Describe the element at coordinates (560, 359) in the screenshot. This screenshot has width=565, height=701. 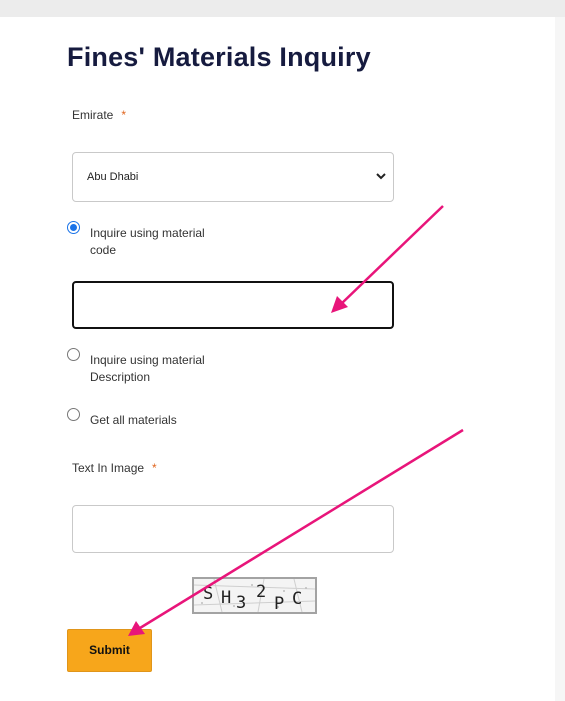
I see `right-scroll-strip` at that location.